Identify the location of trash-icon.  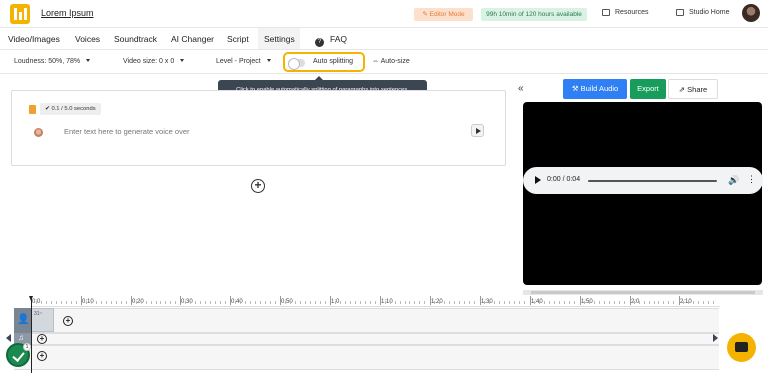
(32, 109).